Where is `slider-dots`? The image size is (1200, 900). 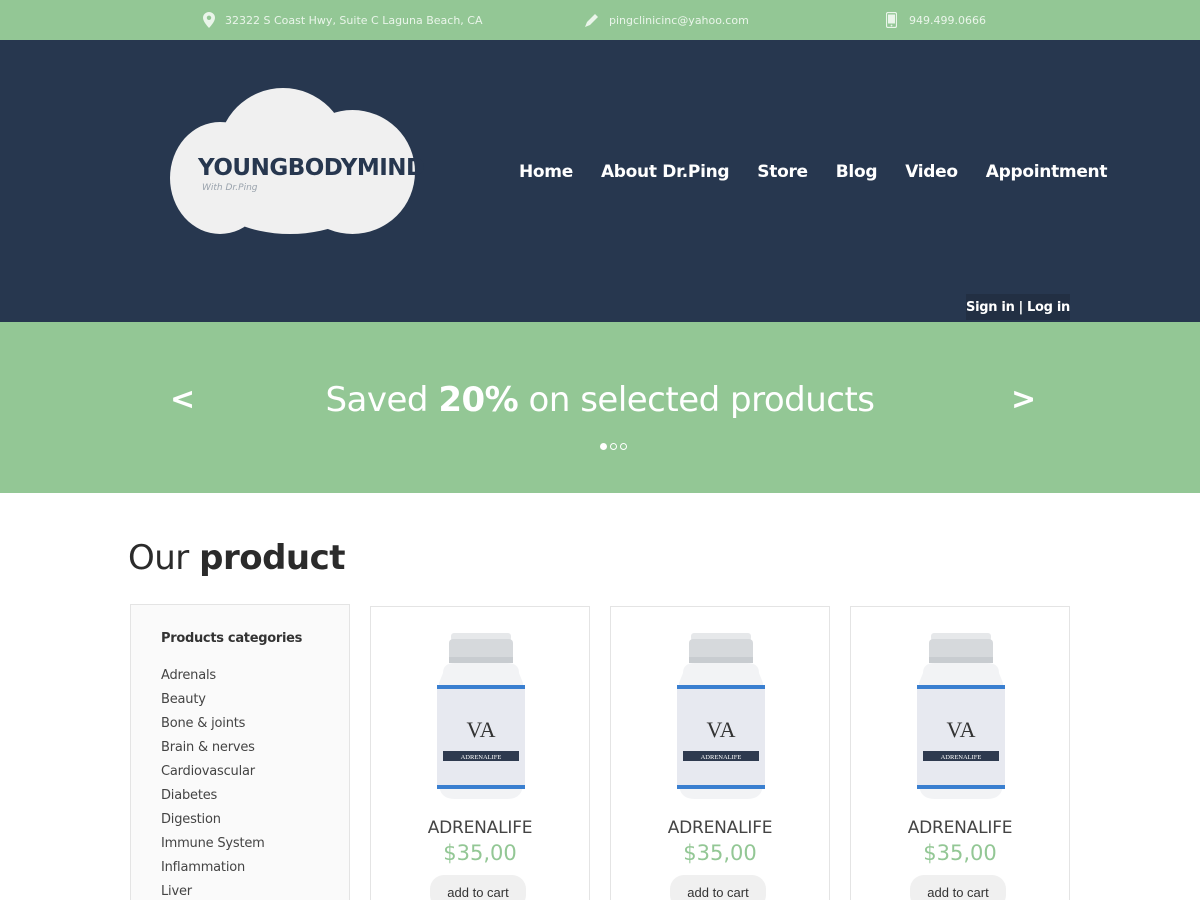 slider-dots is located at coordinates (613, 446).